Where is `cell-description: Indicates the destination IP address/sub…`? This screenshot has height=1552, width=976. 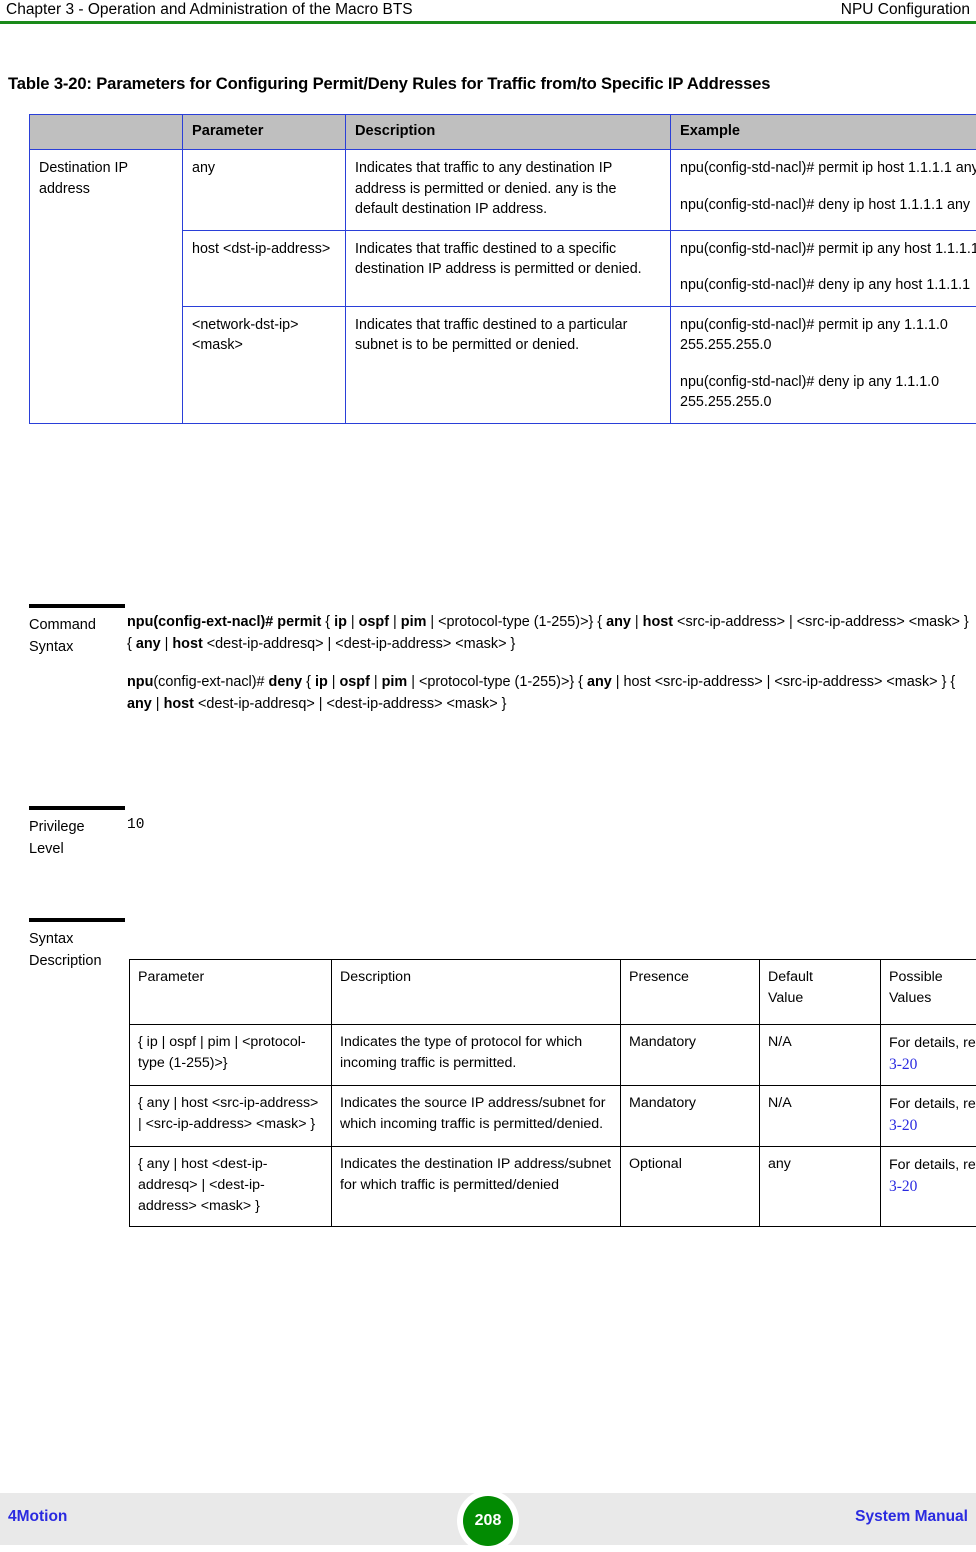 cell-description: Indicates the destination IP address/sub… is located at coordinates (476, 1187).